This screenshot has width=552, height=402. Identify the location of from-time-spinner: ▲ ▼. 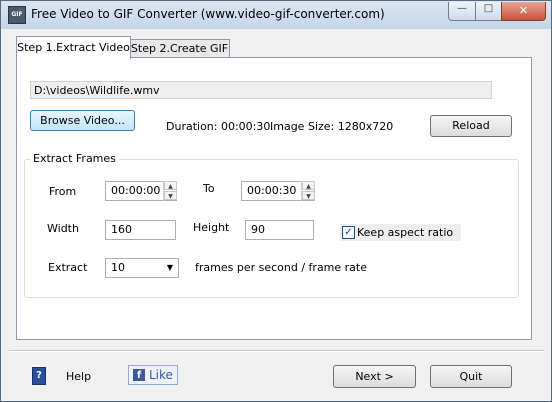
(170, 191).